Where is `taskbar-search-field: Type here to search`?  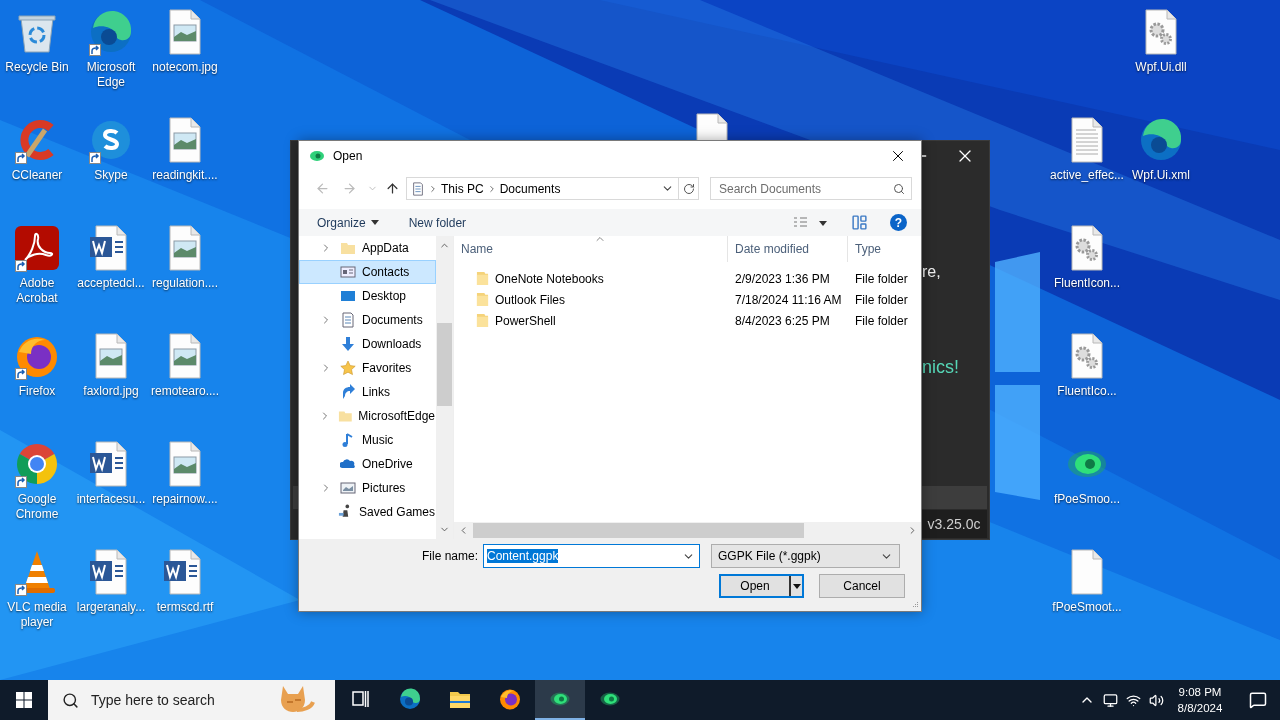 taskbar-search-field: Type here to search is located at coordinates (191, 700).